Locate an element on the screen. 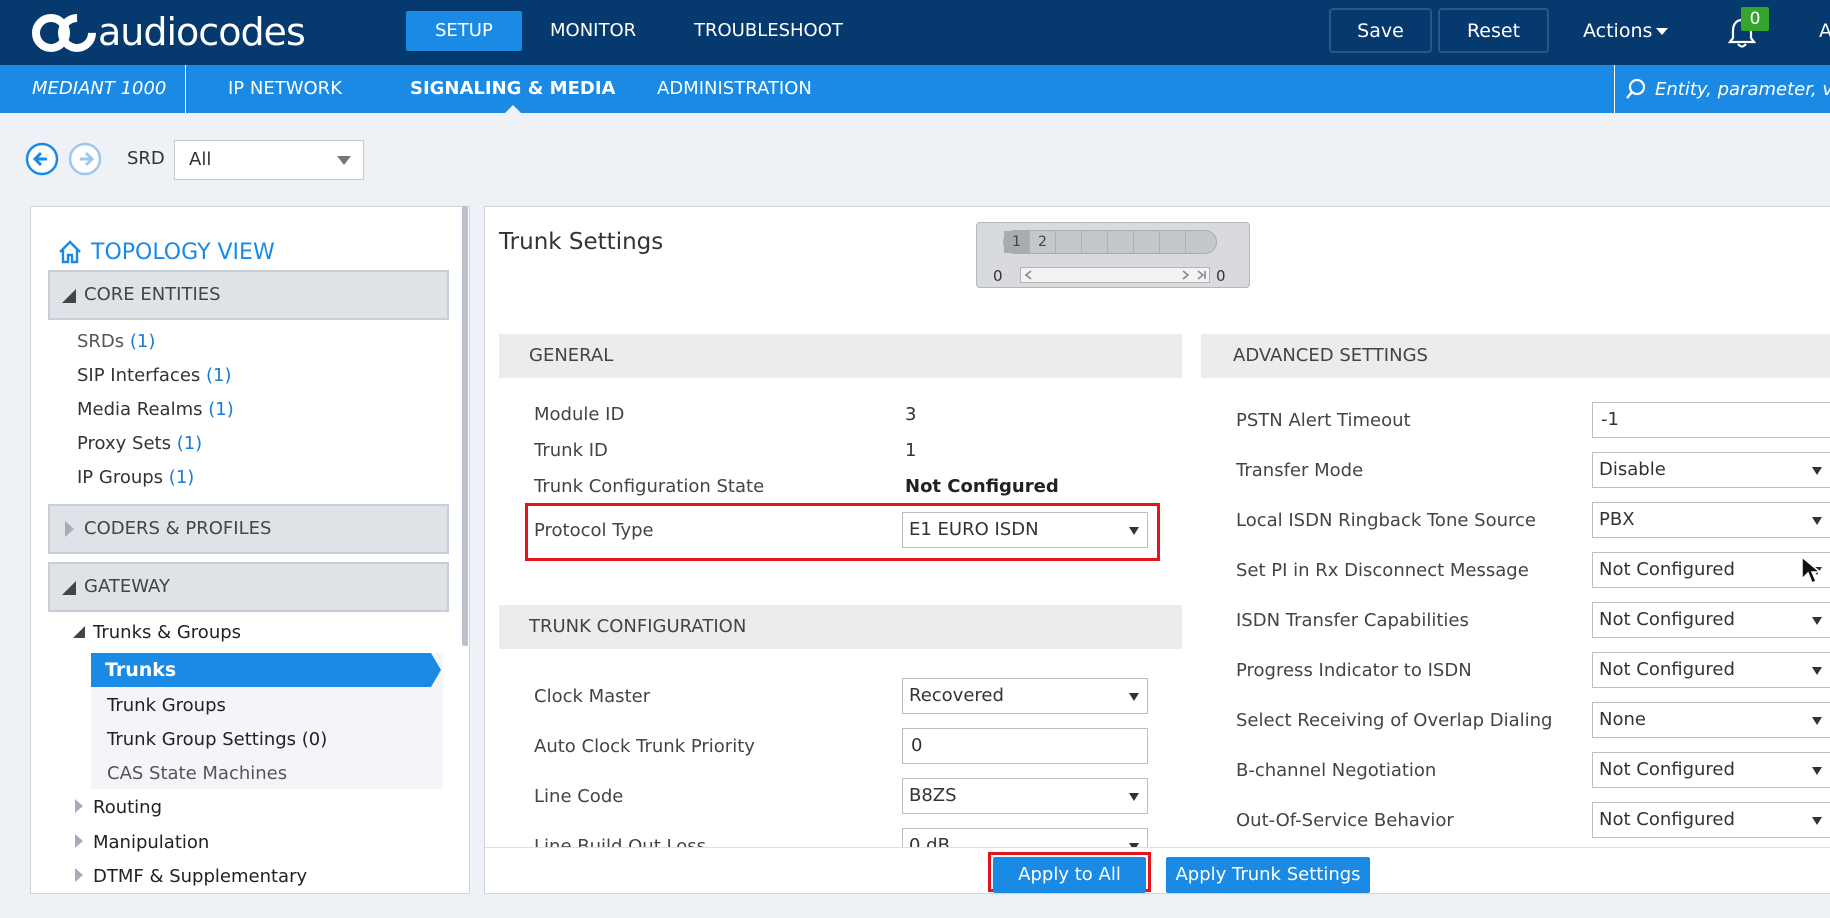 The height and width of the screenshot is (918, 1830). tab-signaling-media: SIGNALING & MEDIA is located at coordinates (512, 89).